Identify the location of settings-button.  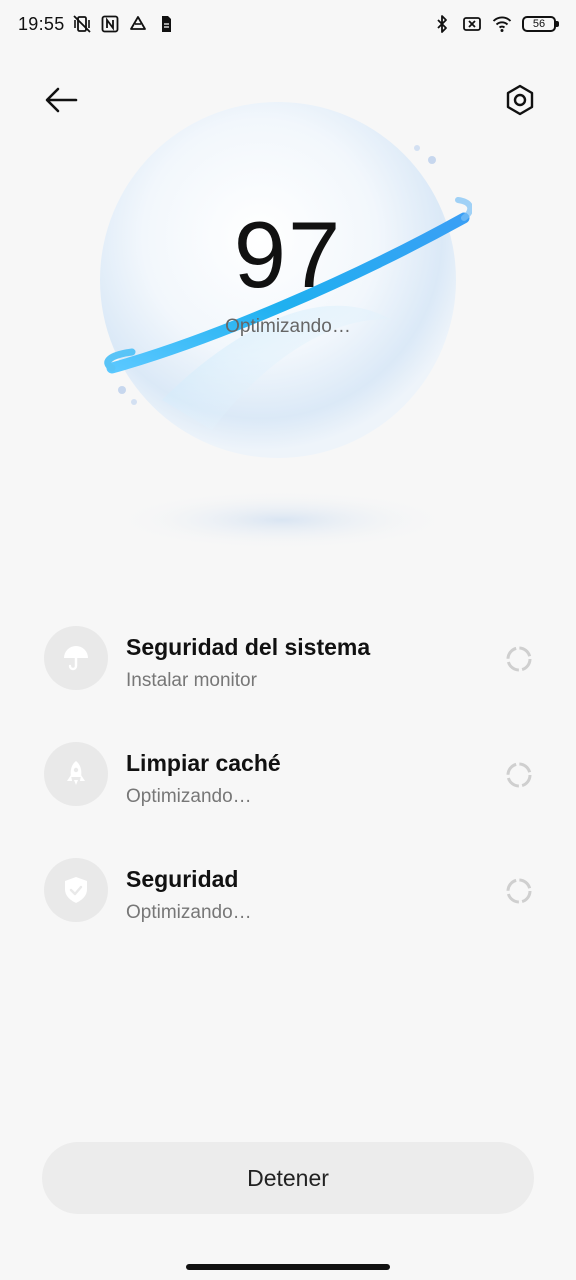
(520, 100).